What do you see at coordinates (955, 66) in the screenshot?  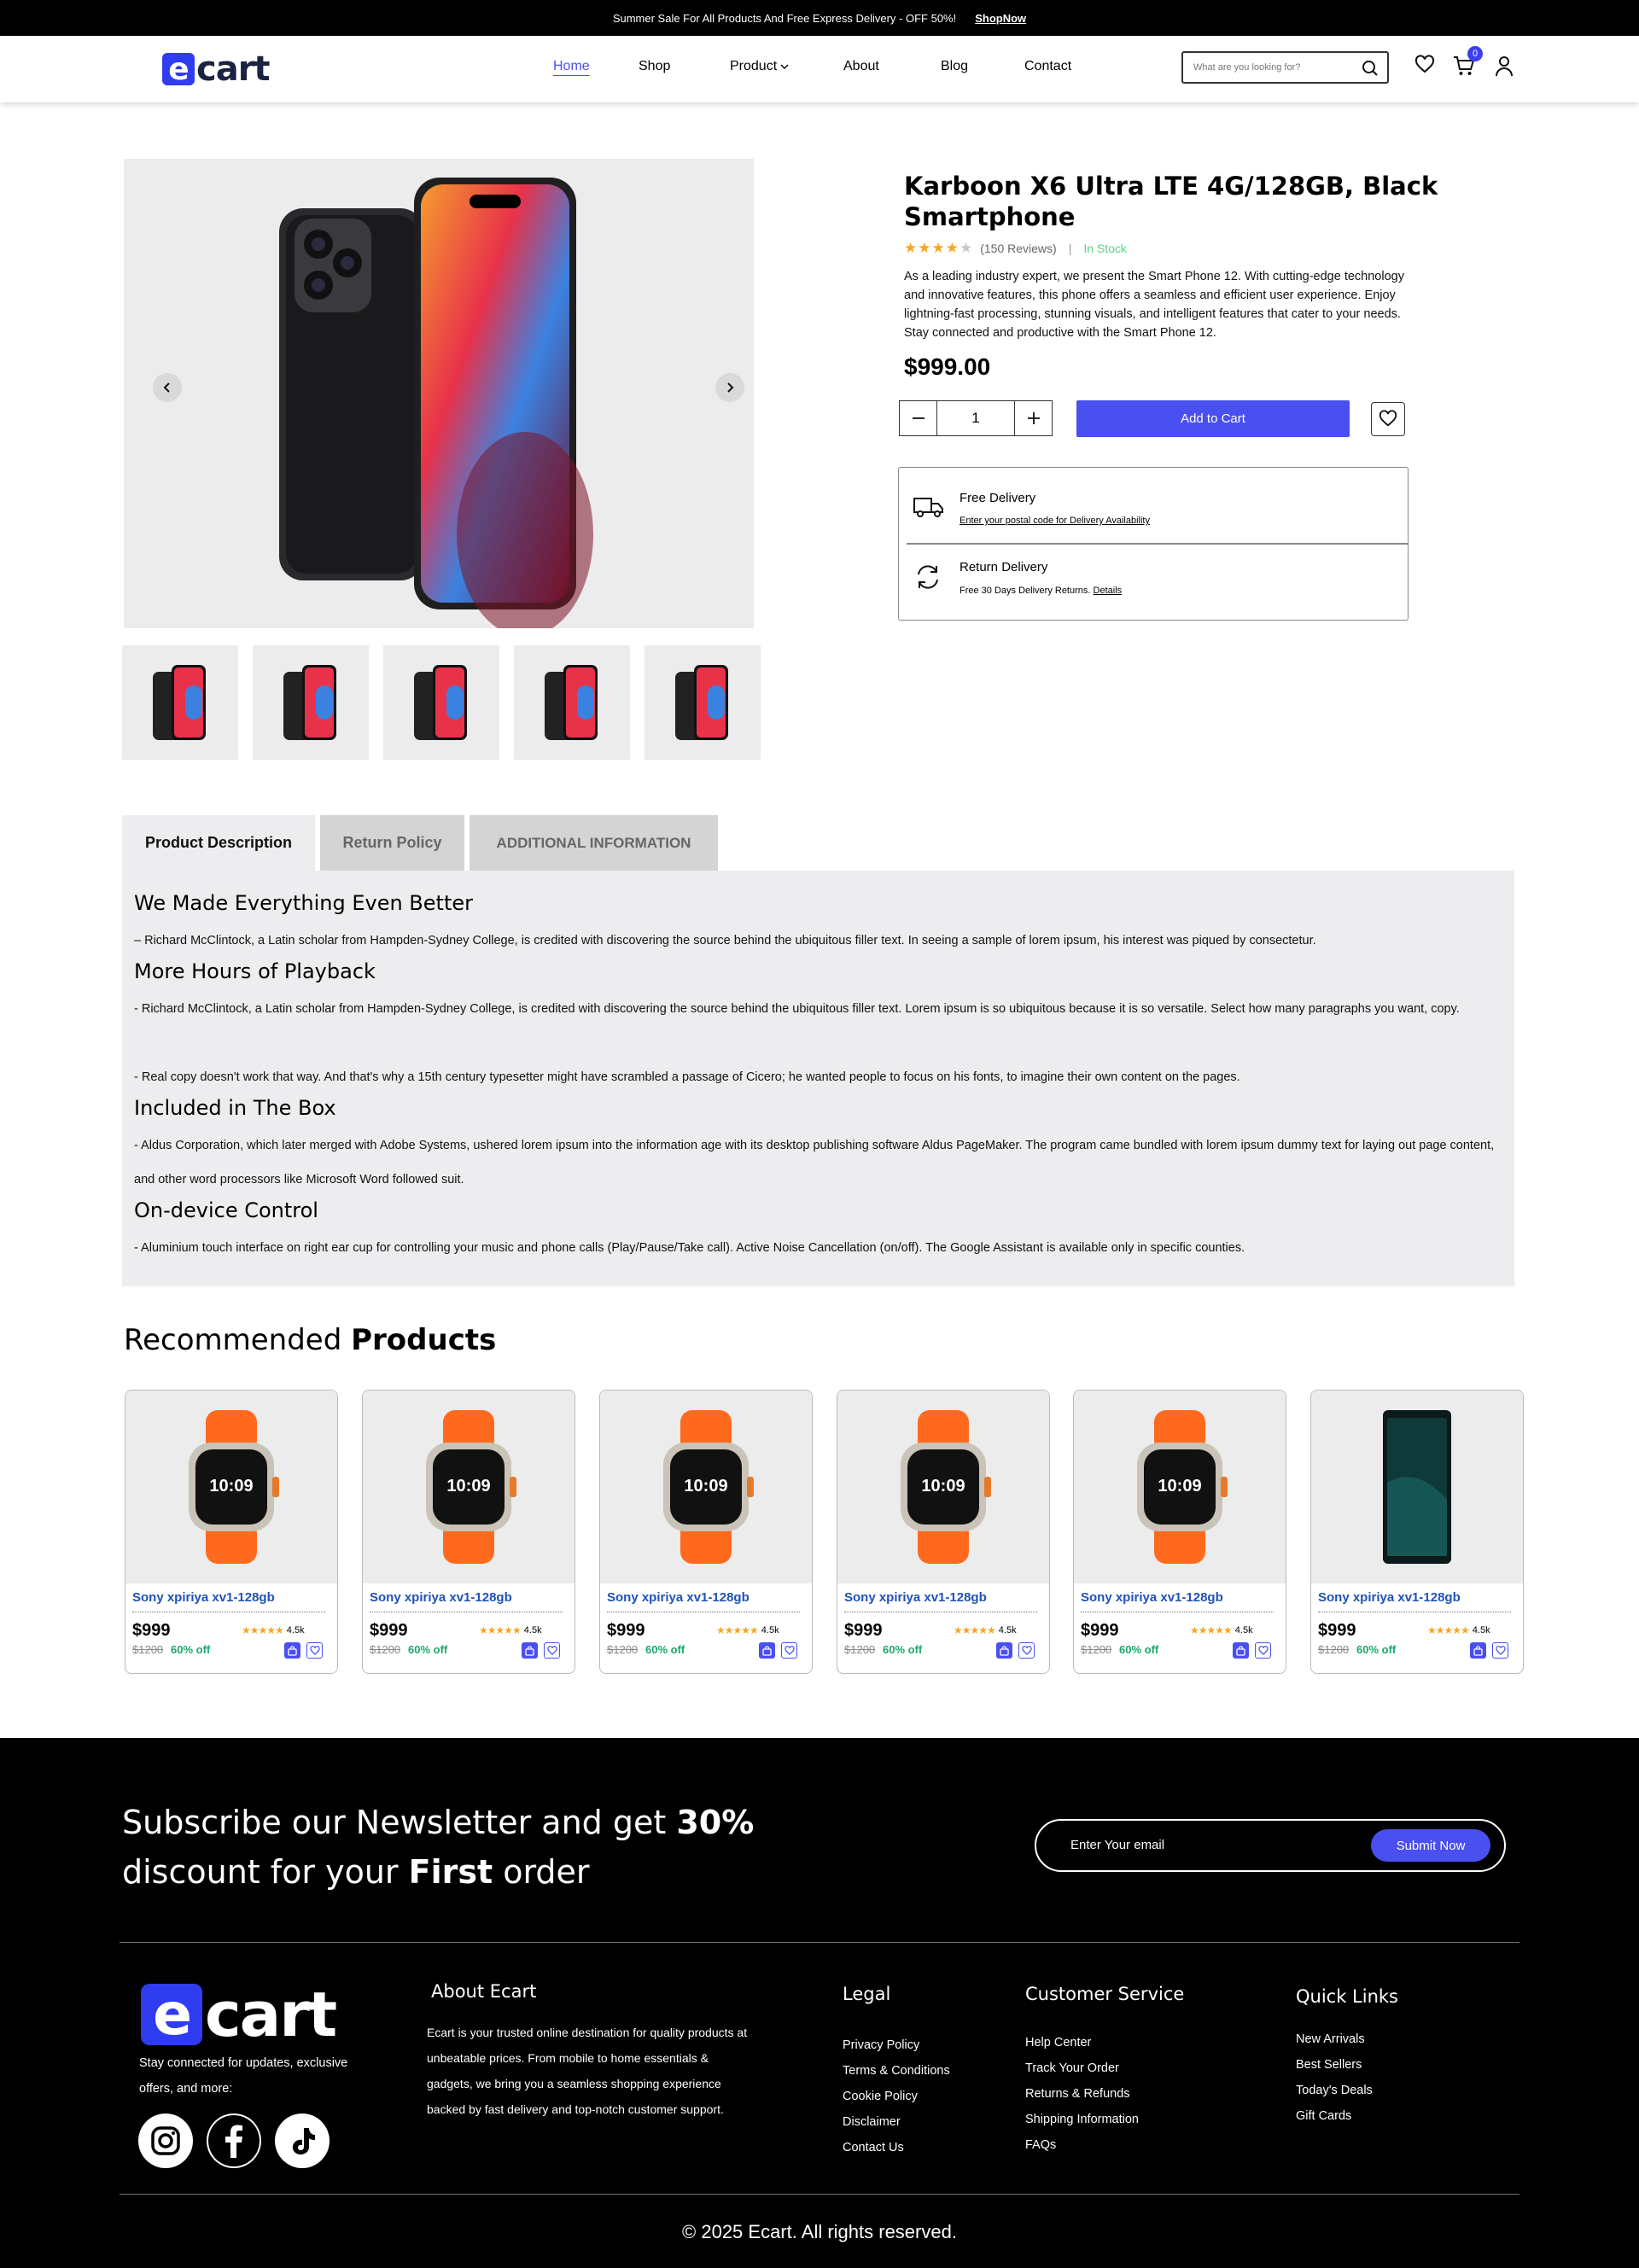 I see `nav-blog: Blog` at bounding box center [955, 66].